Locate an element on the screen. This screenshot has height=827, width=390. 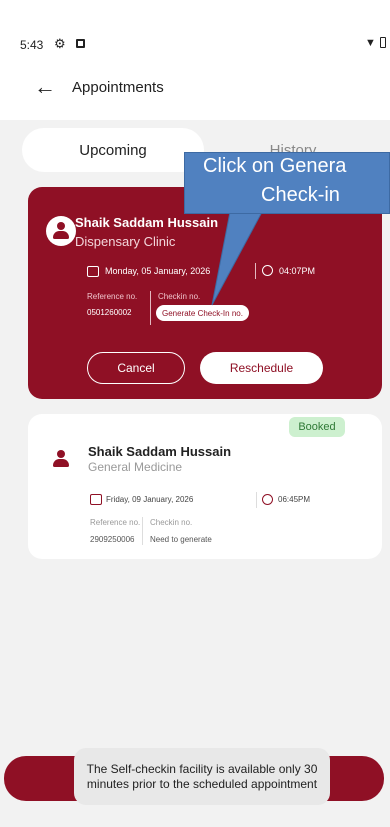
notification-icon is located at coordinates (80, 43).